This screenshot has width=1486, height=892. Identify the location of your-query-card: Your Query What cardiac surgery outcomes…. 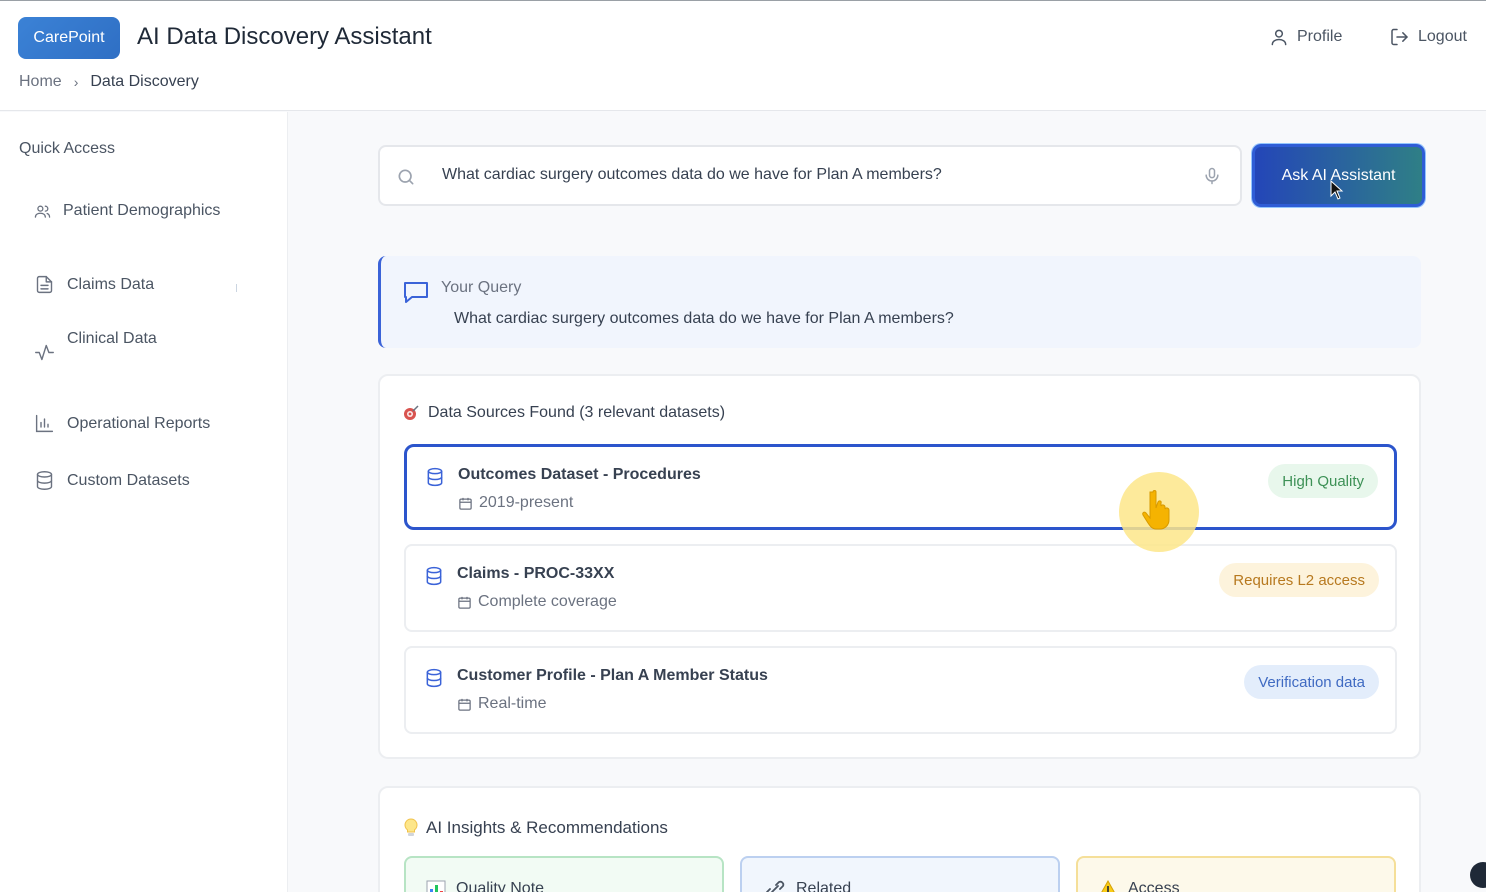
(899, 302).